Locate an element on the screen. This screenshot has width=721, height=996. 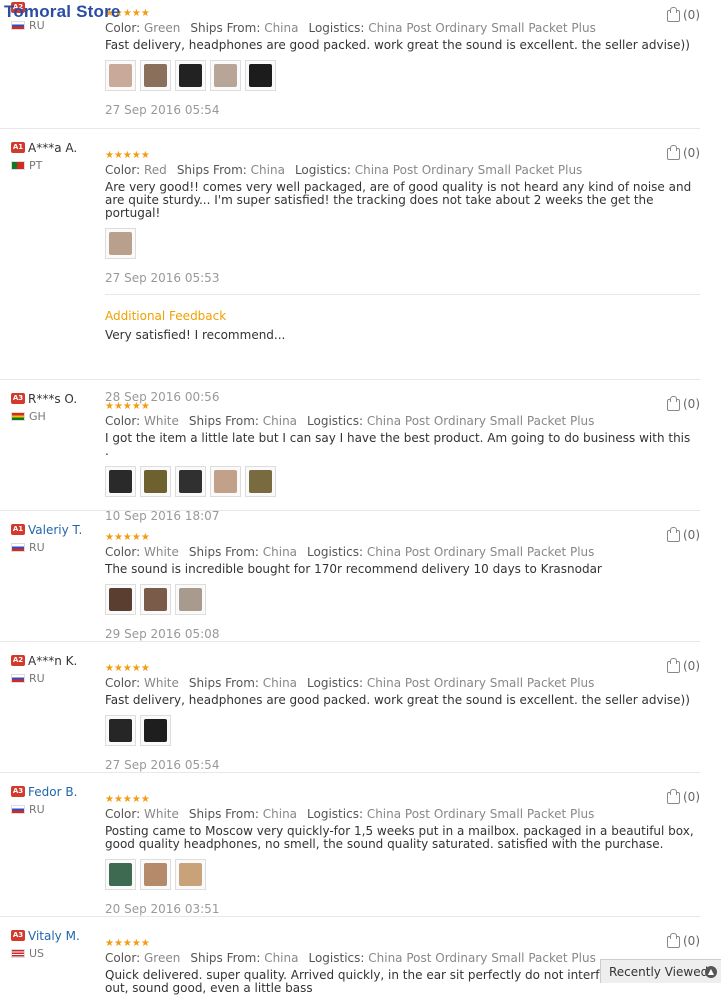
star-rating: ★★★★★ is located at coordinates (127, 943).